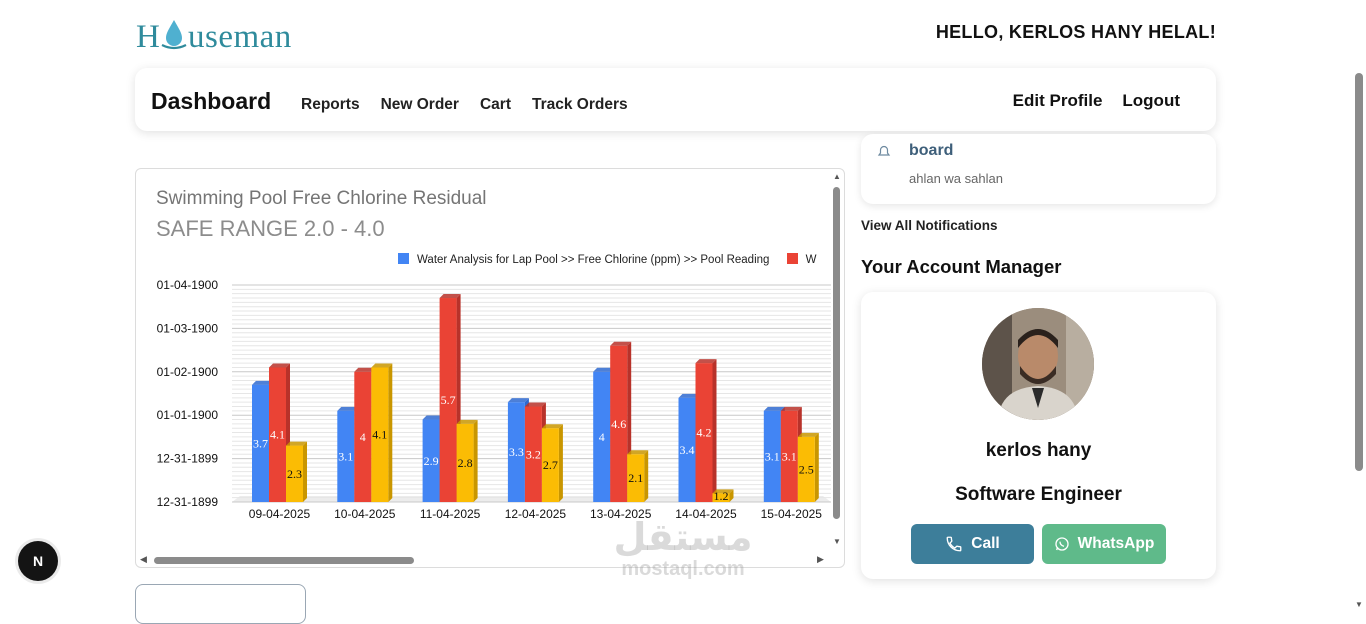 The image size is (1366, 624). I want to click on x-tick-label: 09-04-2025, so click(280, 514).